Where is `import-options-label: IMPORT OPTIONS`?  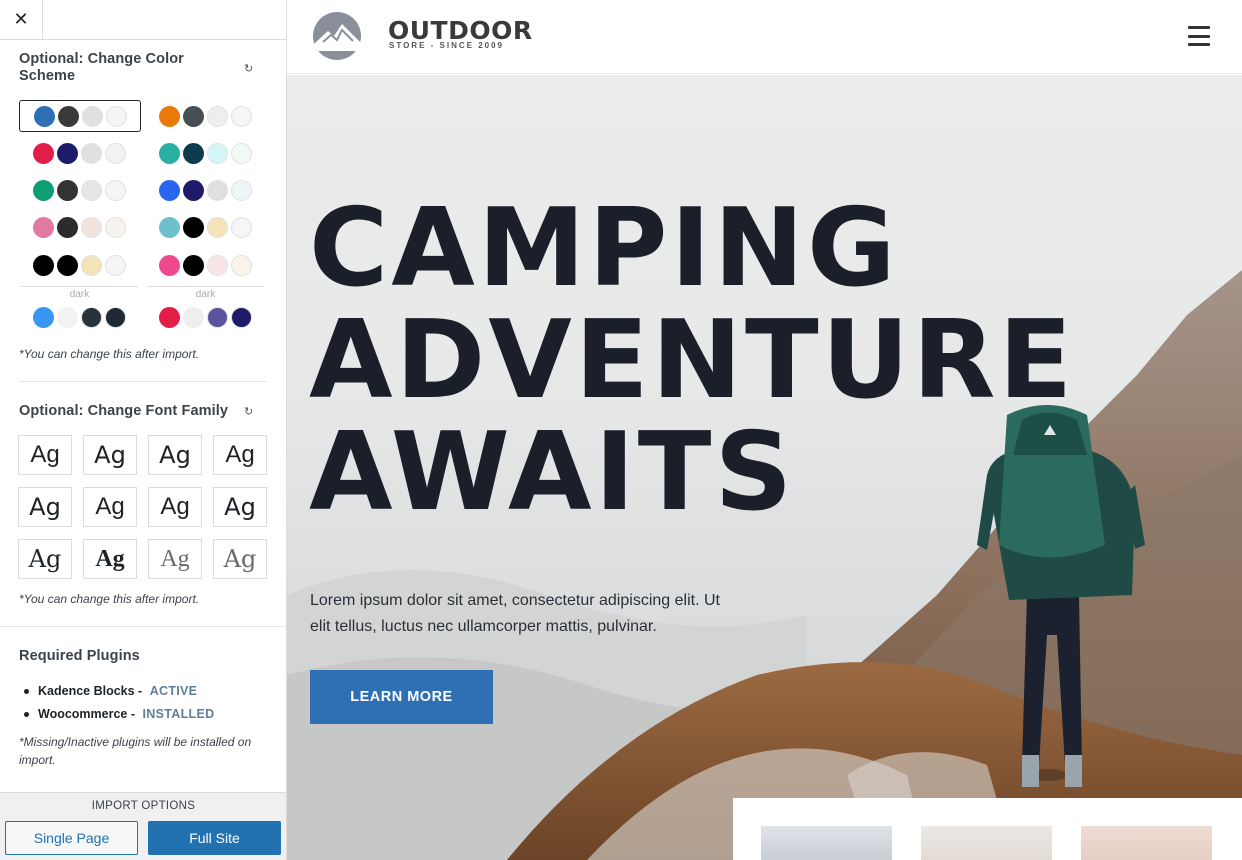 import-options-label: IMPORT OPTIONS is located at coordinates (143, 806).